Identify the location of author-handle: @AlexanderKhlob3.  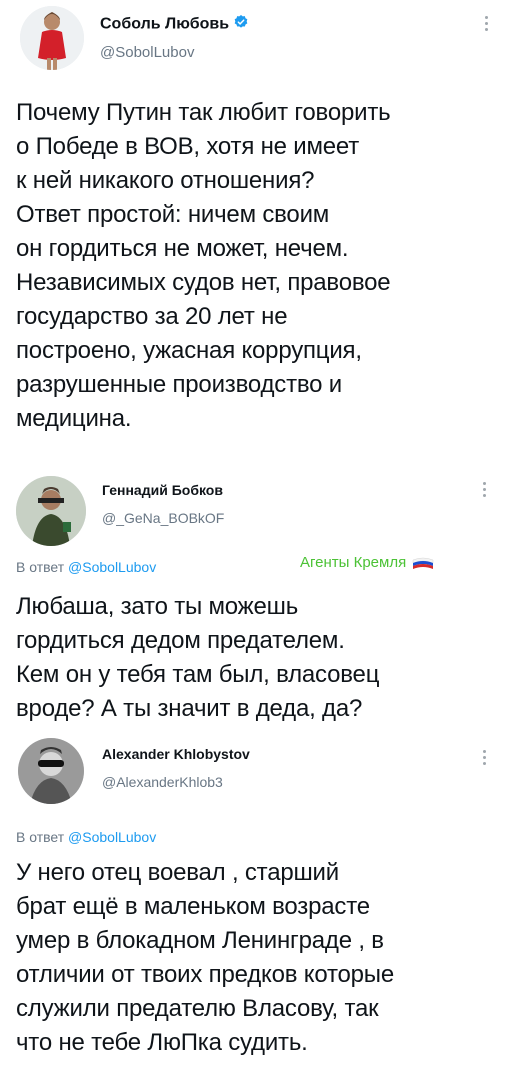
(162, 782).